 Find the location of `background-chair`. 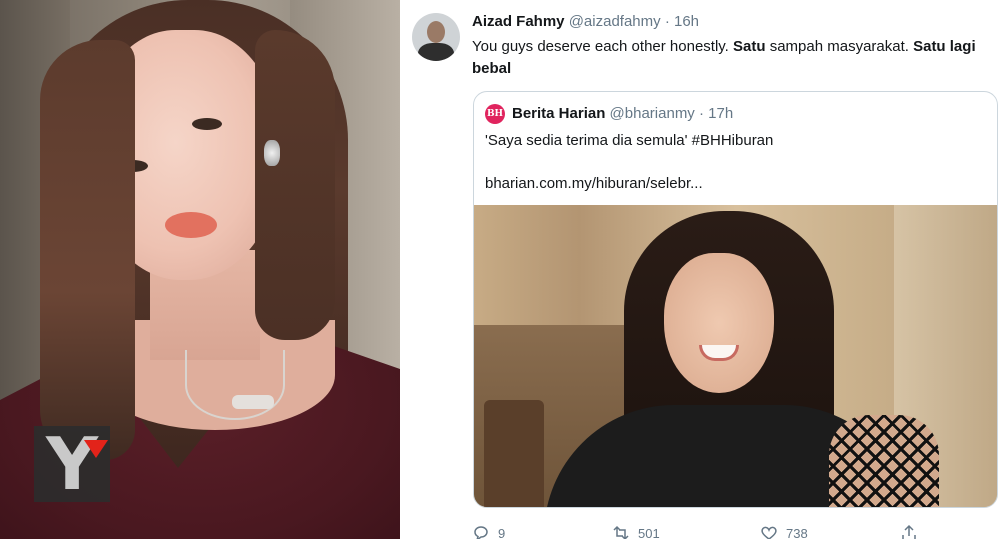

background-chair is located at coordinates (514, 453).